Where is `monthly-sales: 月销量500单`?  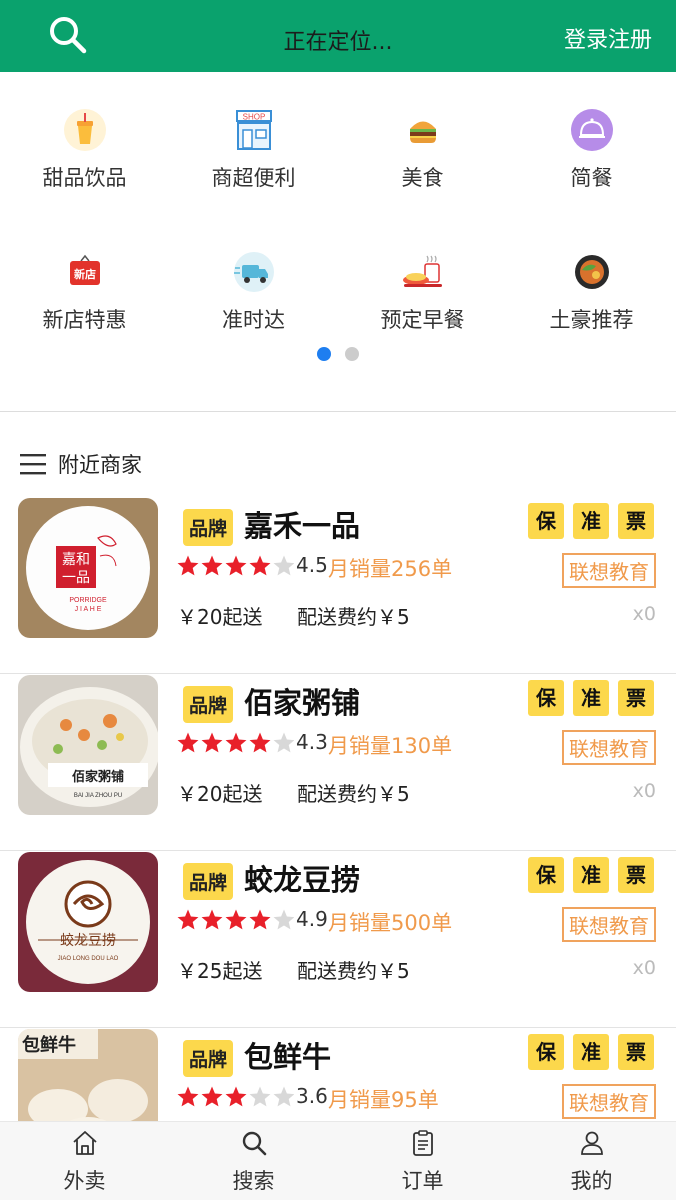
monthly-sales: 月销量500单 is located at coordinates (390, 923).